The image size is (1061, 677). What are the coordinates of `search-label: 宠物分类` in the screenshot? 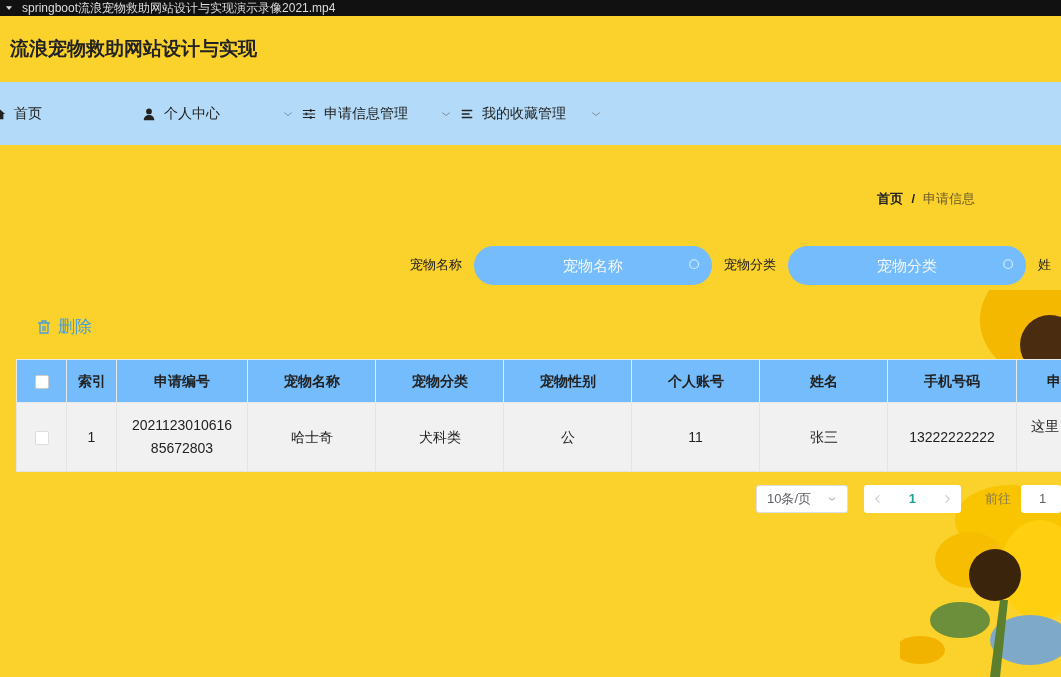 It's located at (750, 265).